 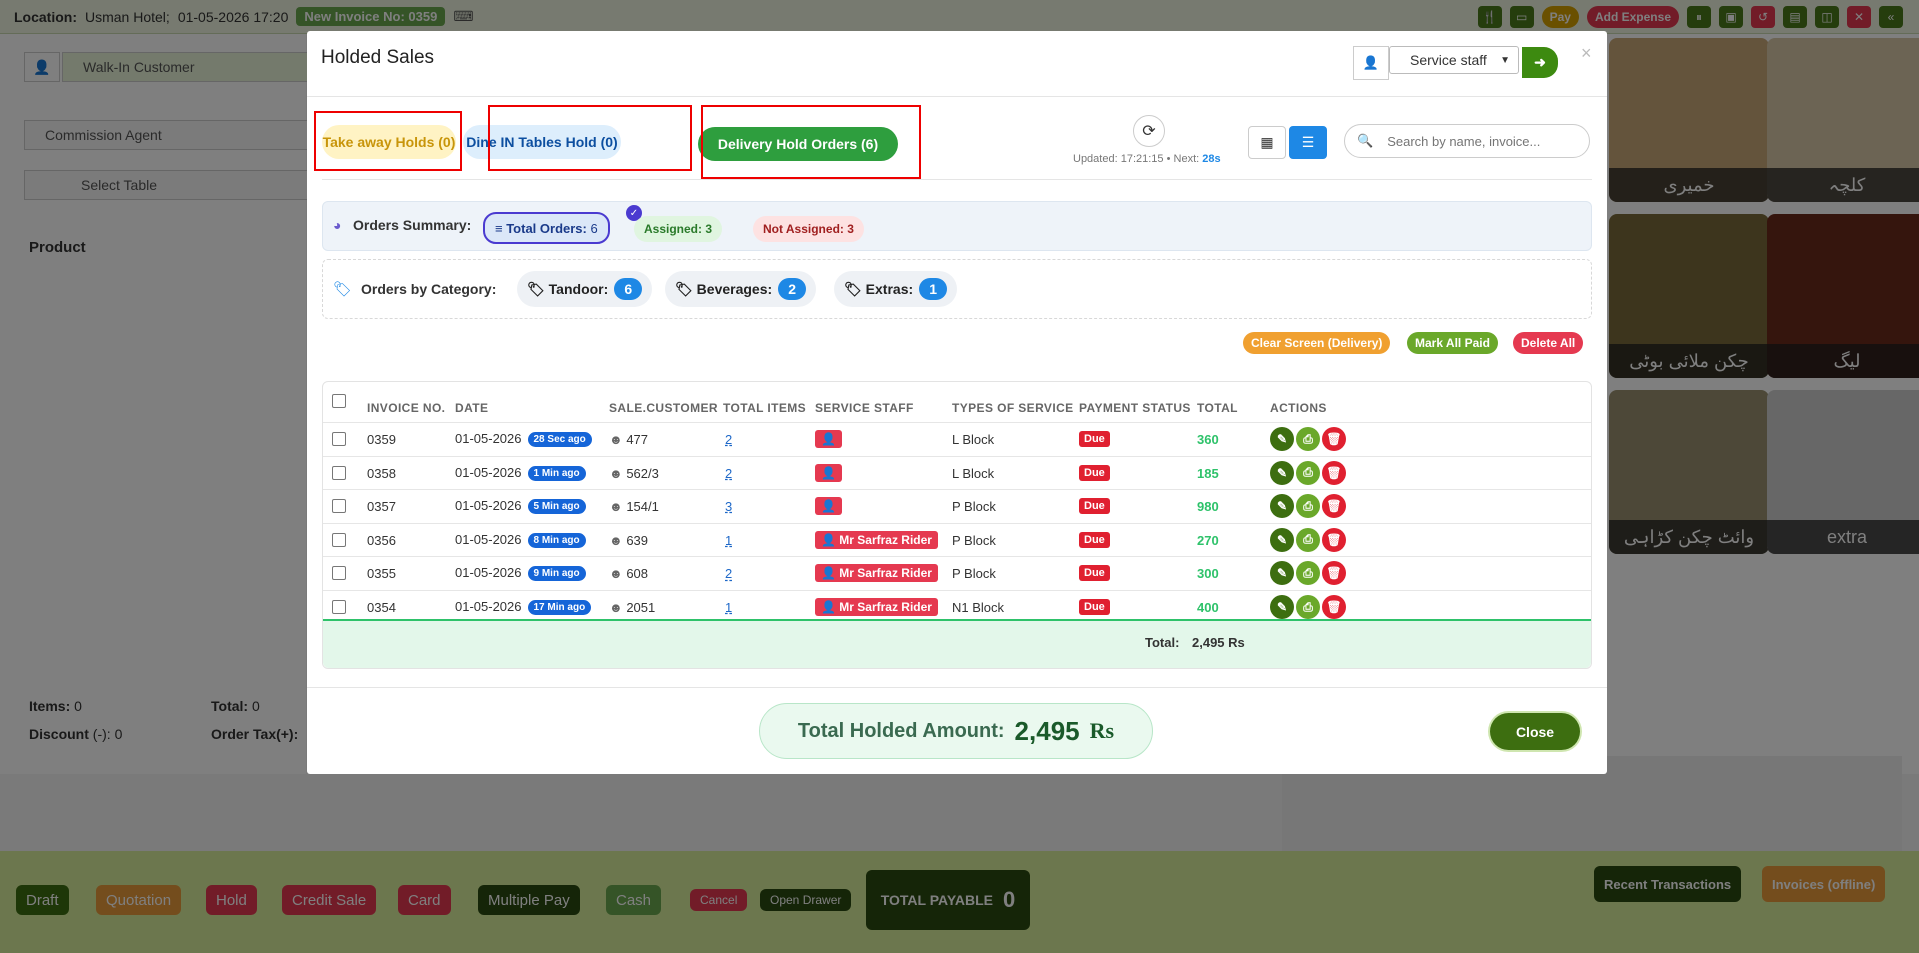 I want to click on user-icon: 👤, so click(x=1371, y=63).